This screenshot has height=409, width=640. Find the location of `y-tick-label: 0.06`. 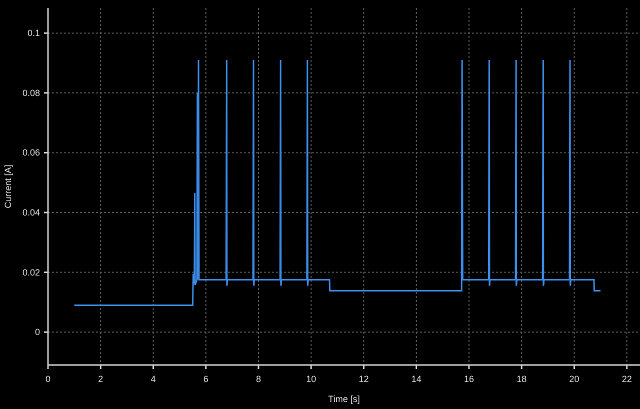

y-tick-label: 0.06 is located at coordinates (31, 153).